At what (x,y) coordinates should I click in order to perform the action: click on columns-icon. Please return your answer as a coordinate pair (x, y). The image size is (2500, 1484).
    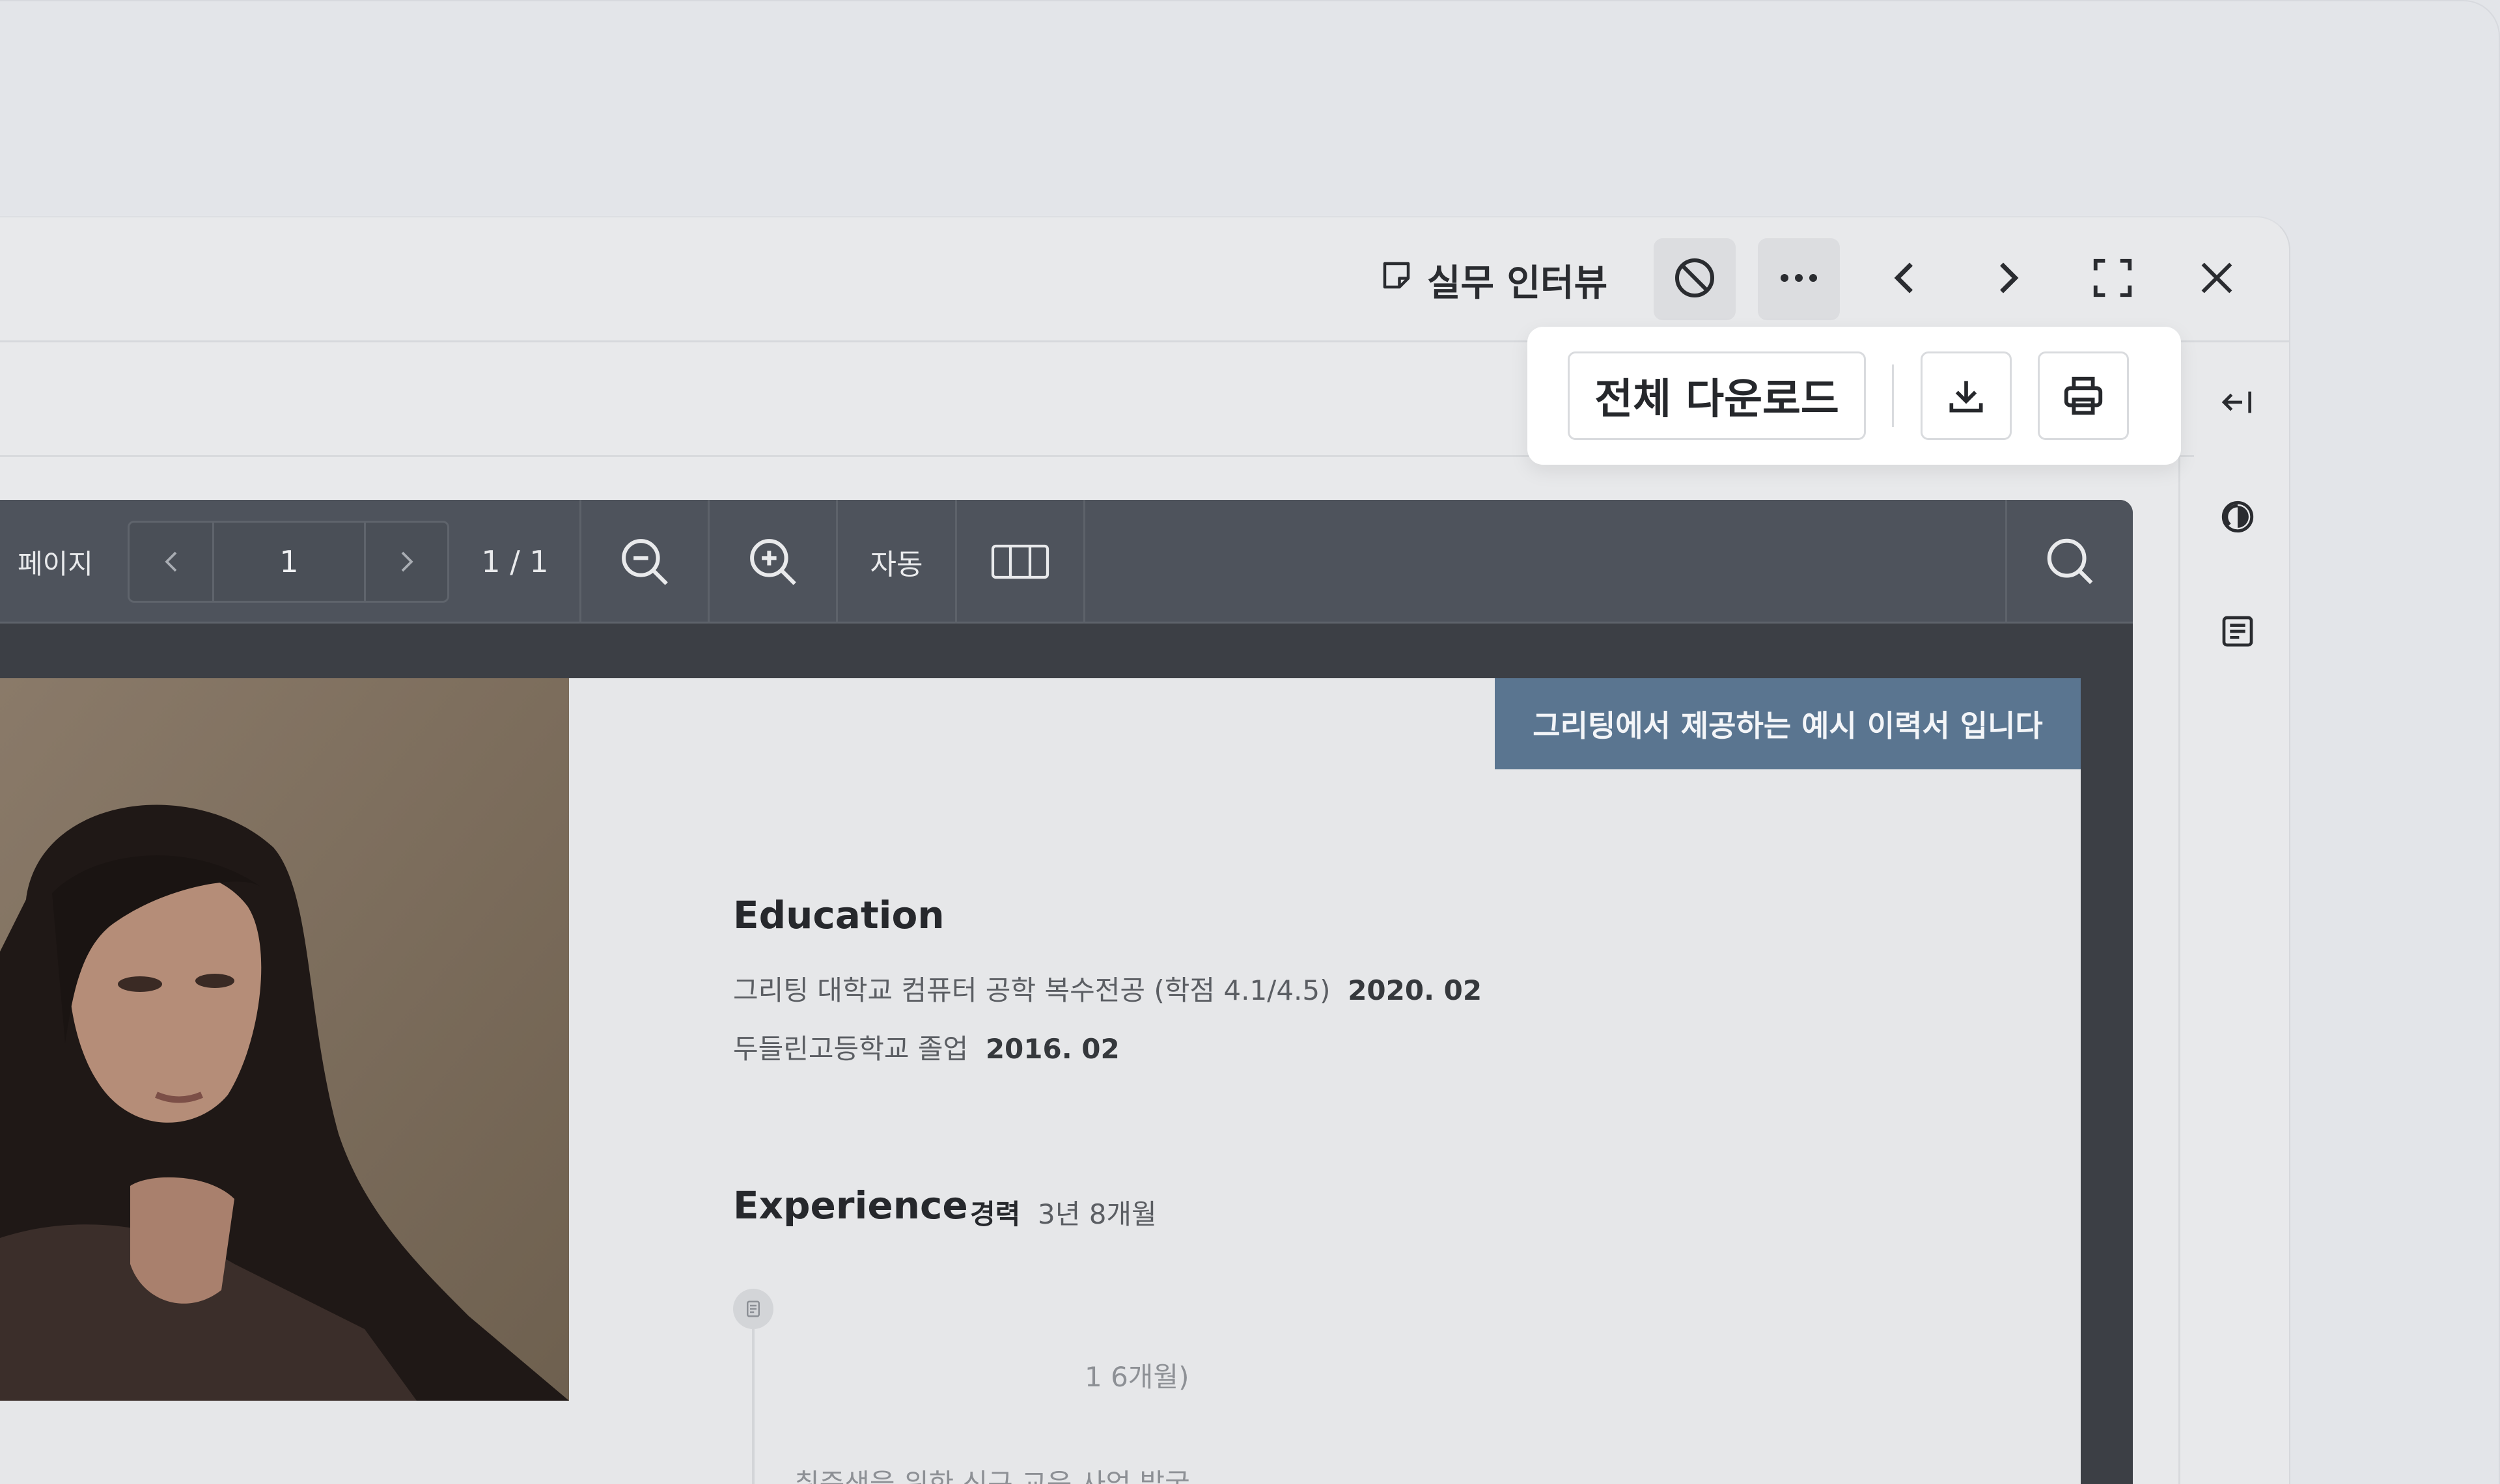
    Looking at the image, I should click on (1020, 561).